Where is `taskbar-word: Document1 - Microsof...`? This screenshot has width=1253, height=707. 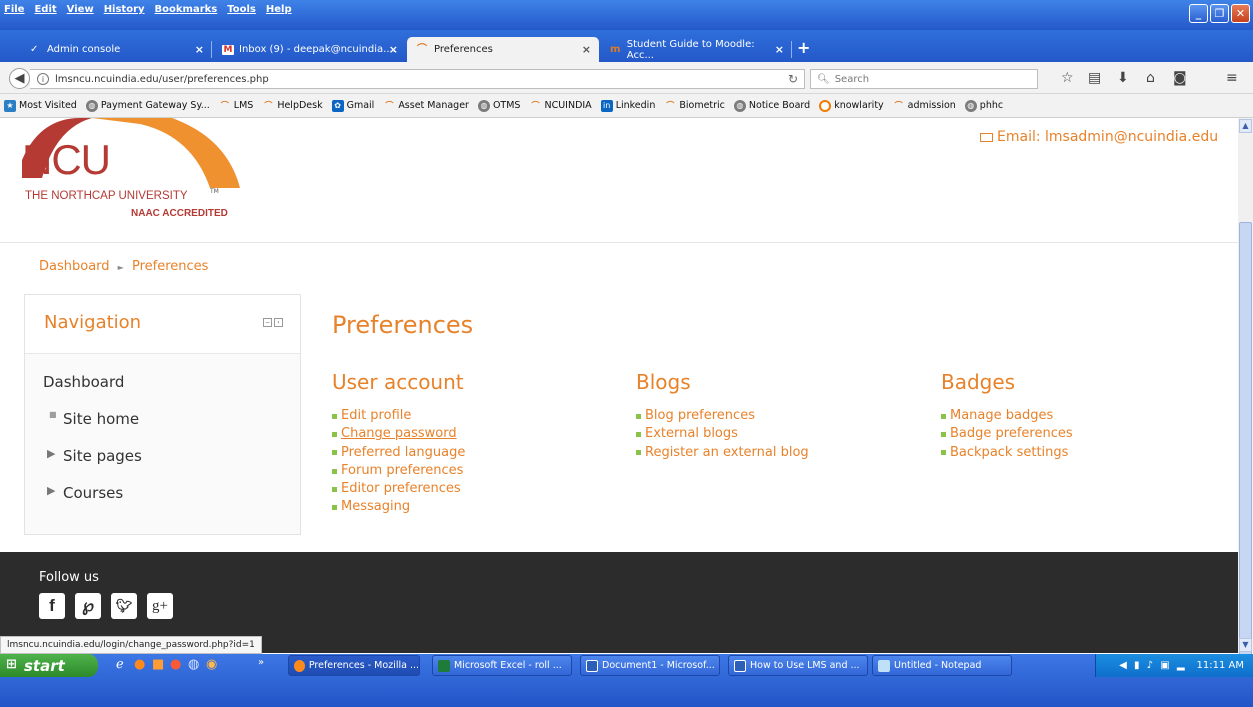
taskbar-word: Document1 - Microsof... is located at coordinates (650, 665).